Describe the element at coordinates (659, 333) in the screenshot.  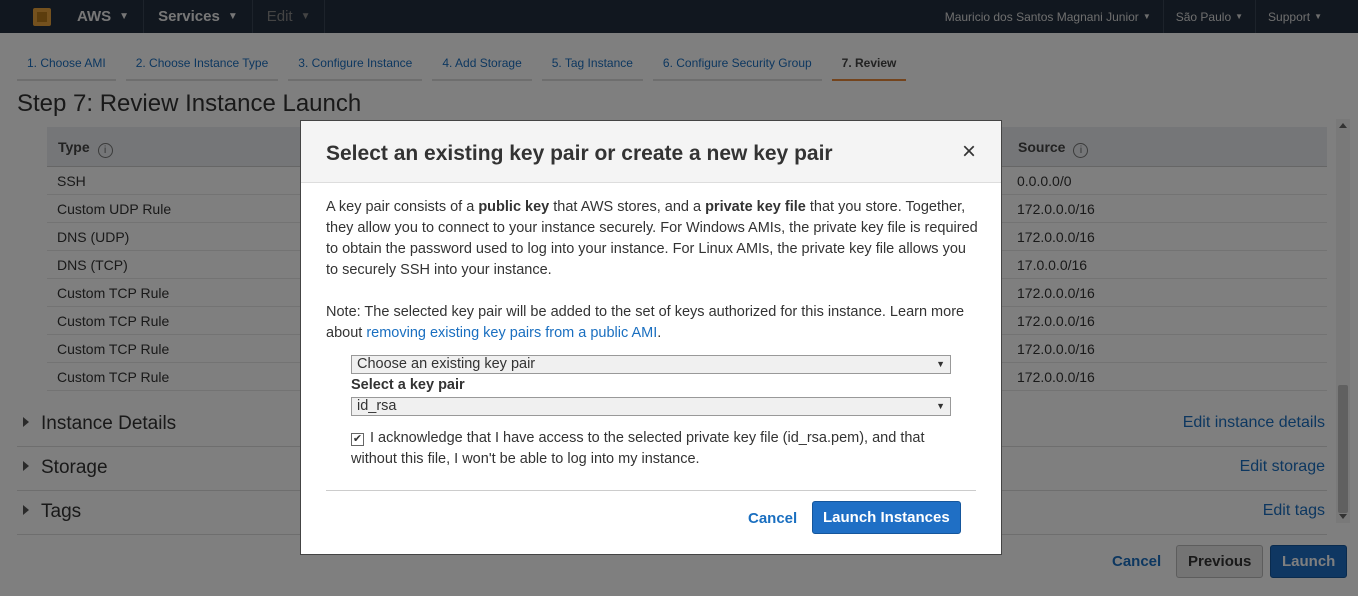
I see `text-fragment: .` at that location.